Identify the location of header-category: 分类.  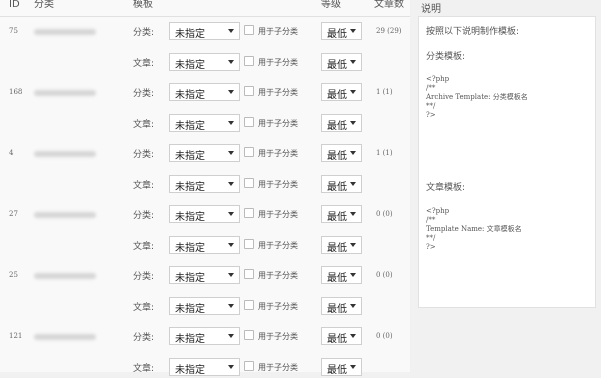
(44, 5).